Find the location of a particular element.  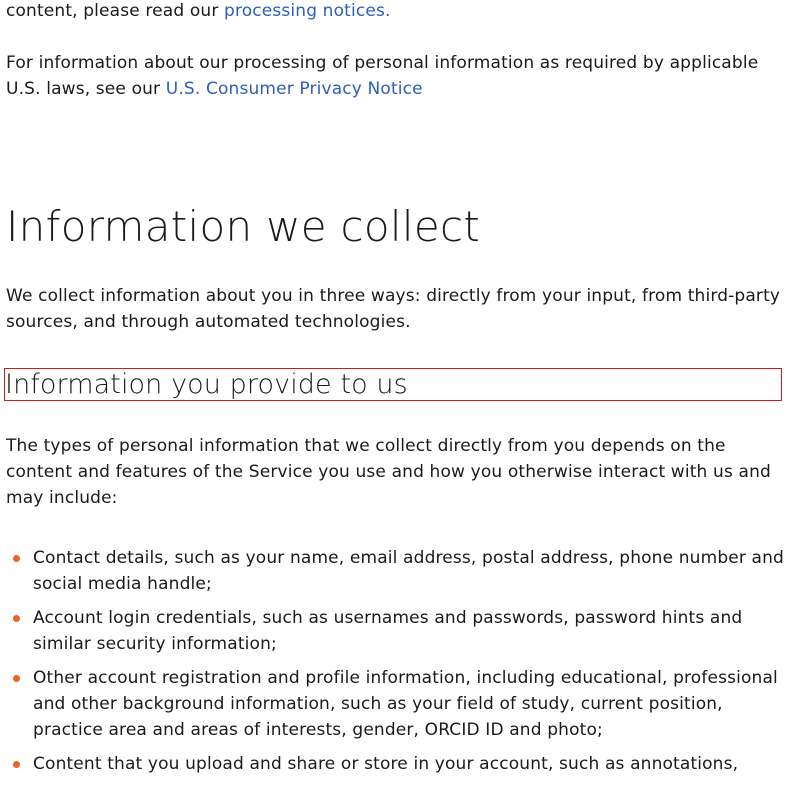

subsection-heading-highlight: Information you provide to us is located at coordinates (393, 384).